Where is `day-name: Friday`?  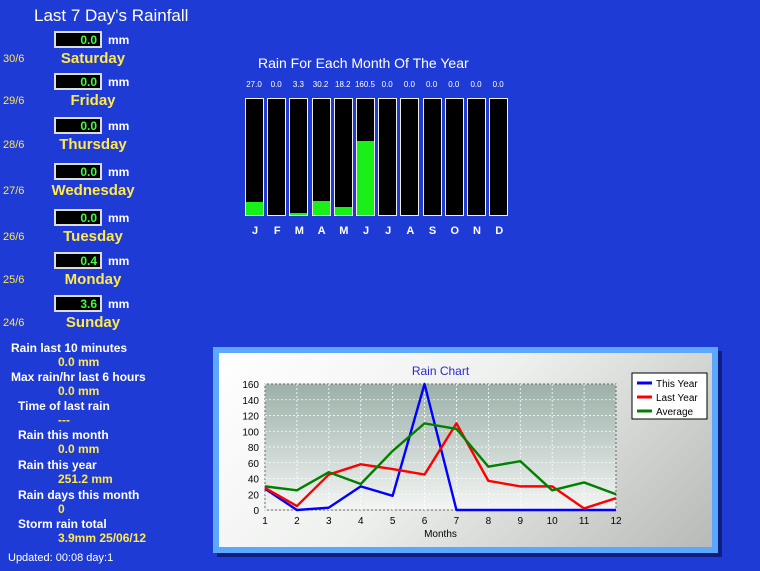
day-name: Friday is located at coordinates (93, 100).